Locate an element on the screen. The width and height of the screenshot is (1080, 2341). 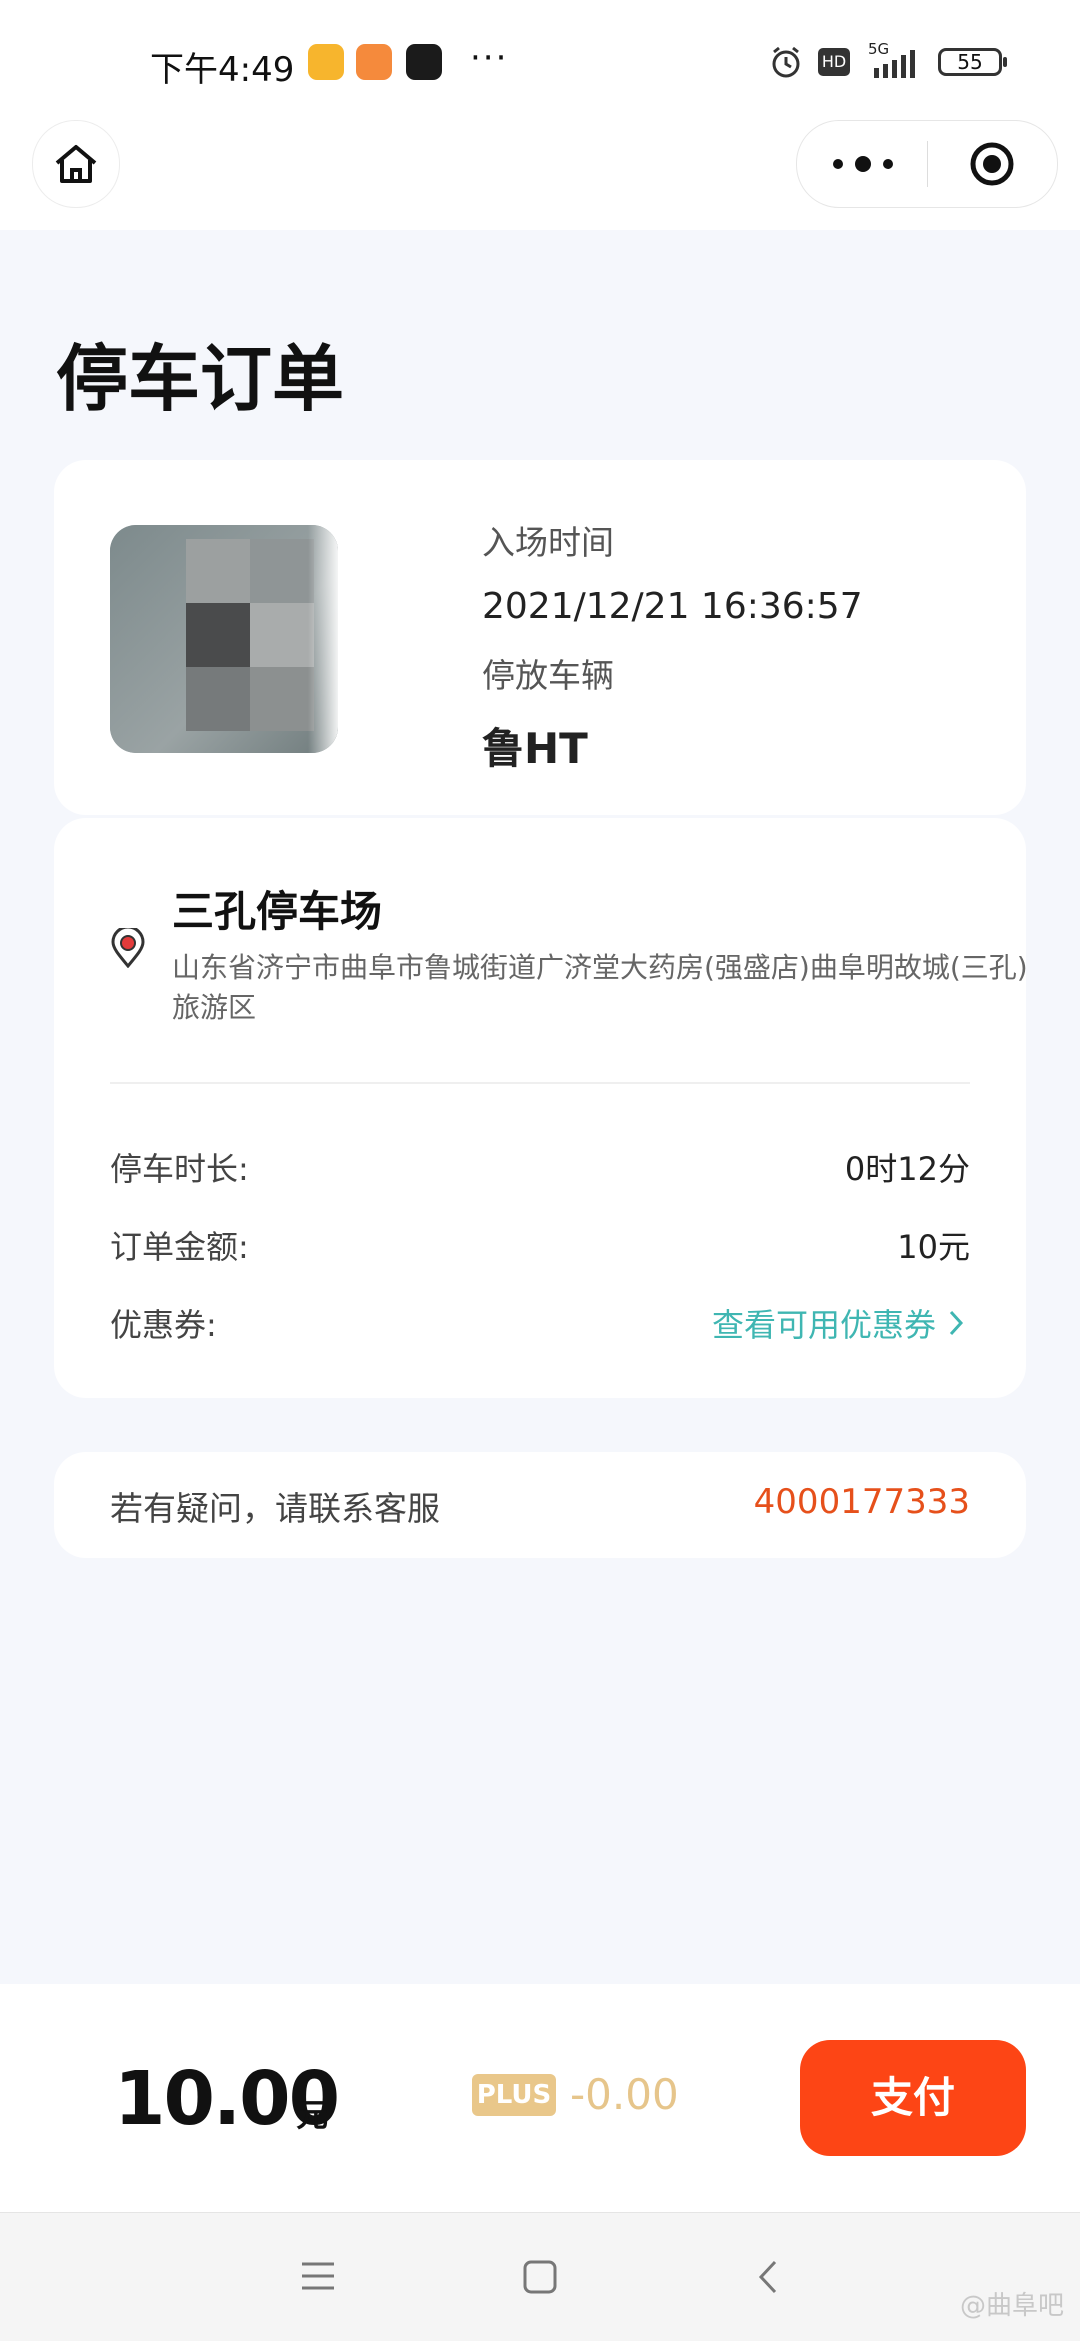
capsule-divider is located at coordinates (927, 164).